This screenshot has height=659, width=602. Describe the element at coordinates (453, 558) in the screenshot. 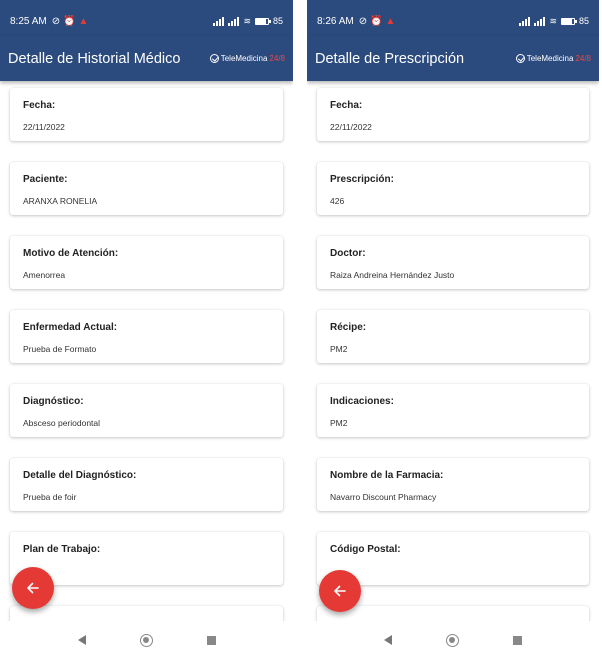

I see `detail-card-codigo-postal: Código Postal:` at that location.